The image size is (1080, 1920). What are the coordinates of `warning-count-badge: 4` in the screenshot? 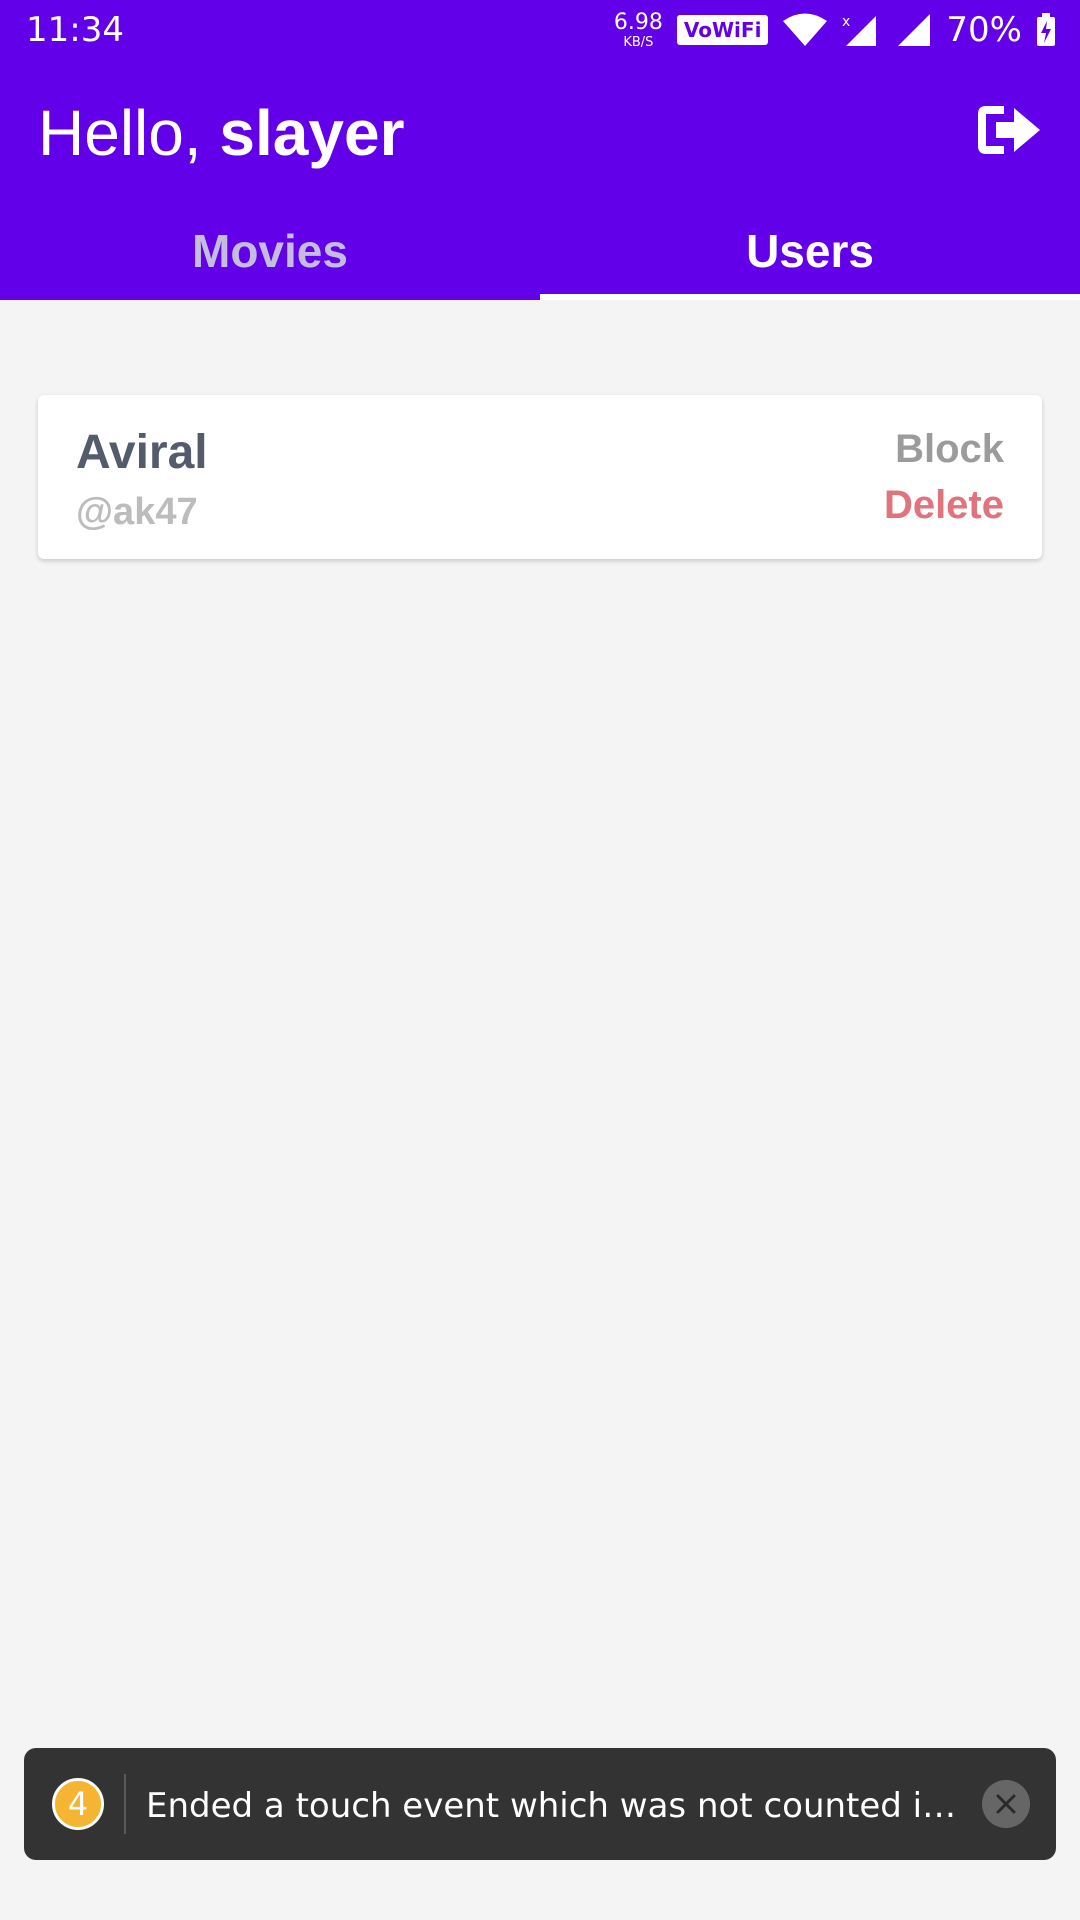 It's located at (78, 1804).